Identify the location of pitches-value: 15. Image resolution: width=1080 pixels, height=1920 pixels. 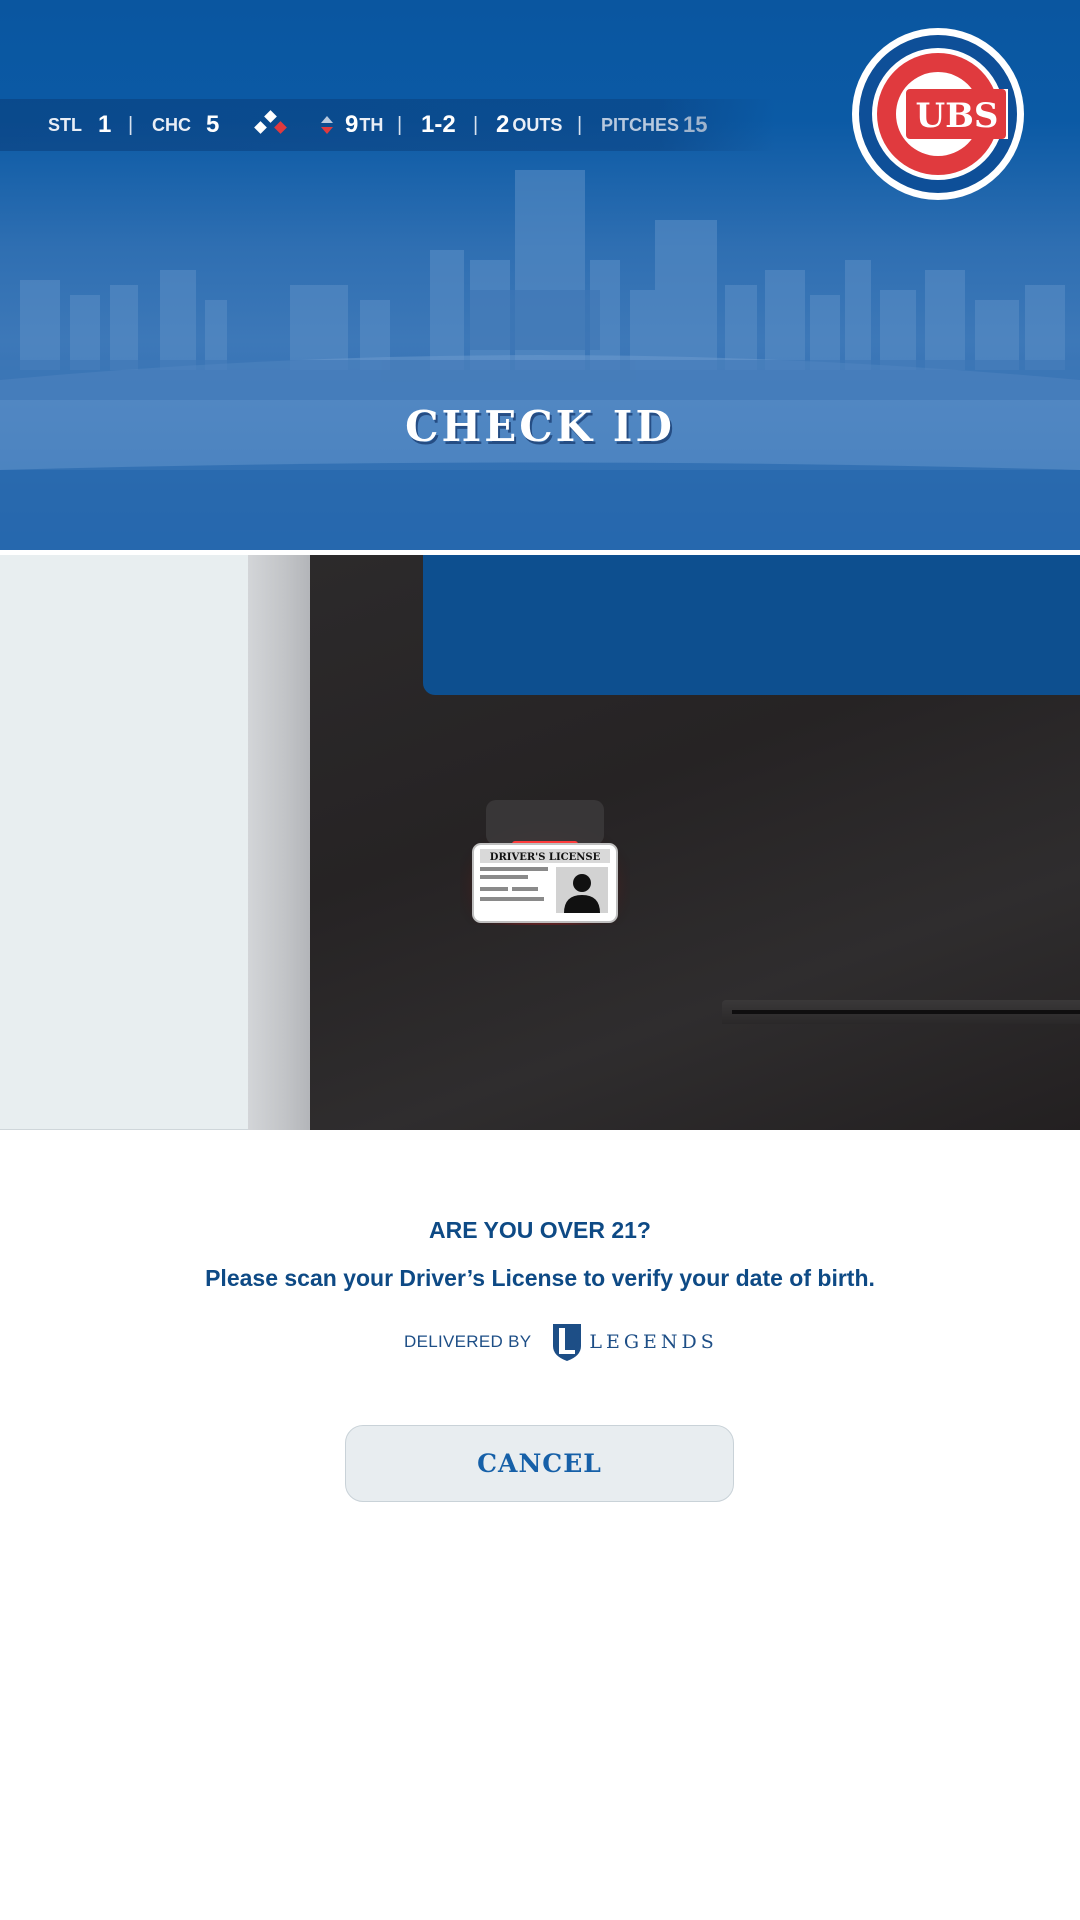
(695, 124).